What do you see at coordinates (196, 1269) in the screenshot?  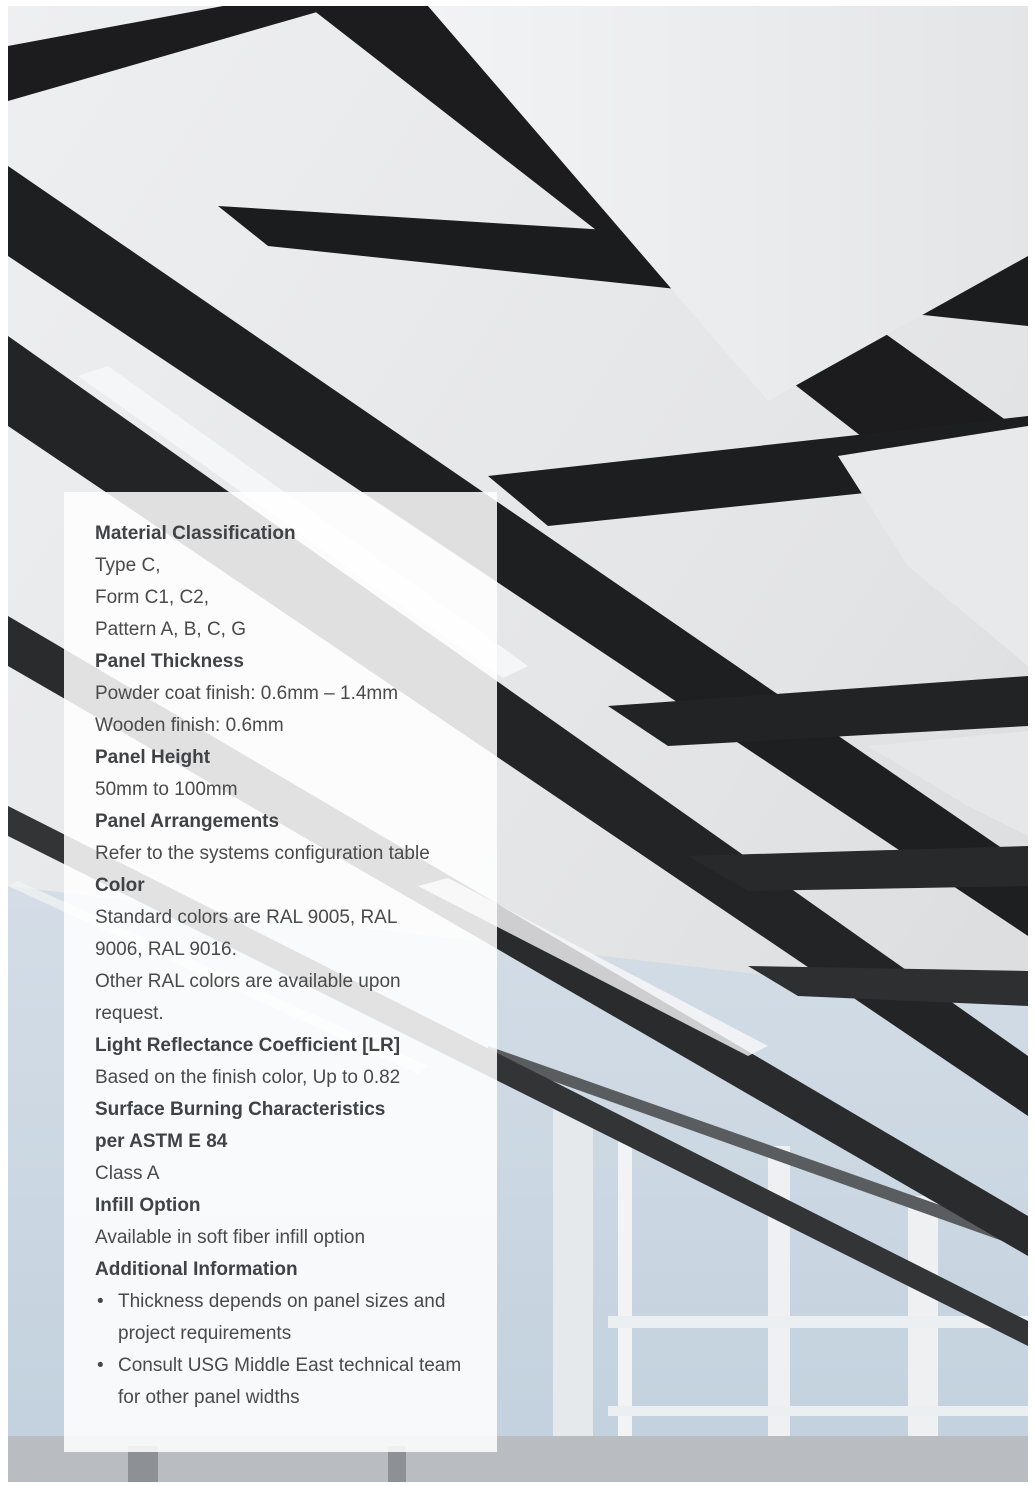 I see `additional-information-heading: Additional Information` at bounding box center [196, 1269].